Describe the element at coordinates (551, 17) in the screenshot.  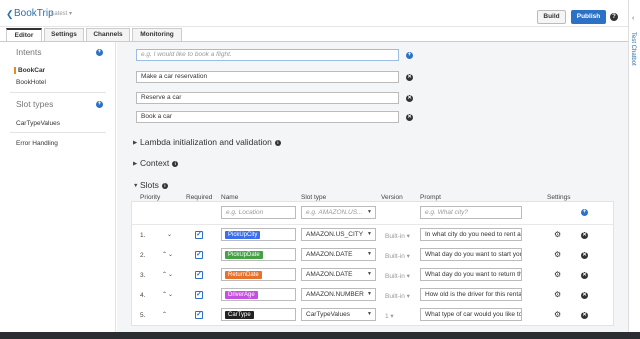
I see `build-button: Build` at that location.